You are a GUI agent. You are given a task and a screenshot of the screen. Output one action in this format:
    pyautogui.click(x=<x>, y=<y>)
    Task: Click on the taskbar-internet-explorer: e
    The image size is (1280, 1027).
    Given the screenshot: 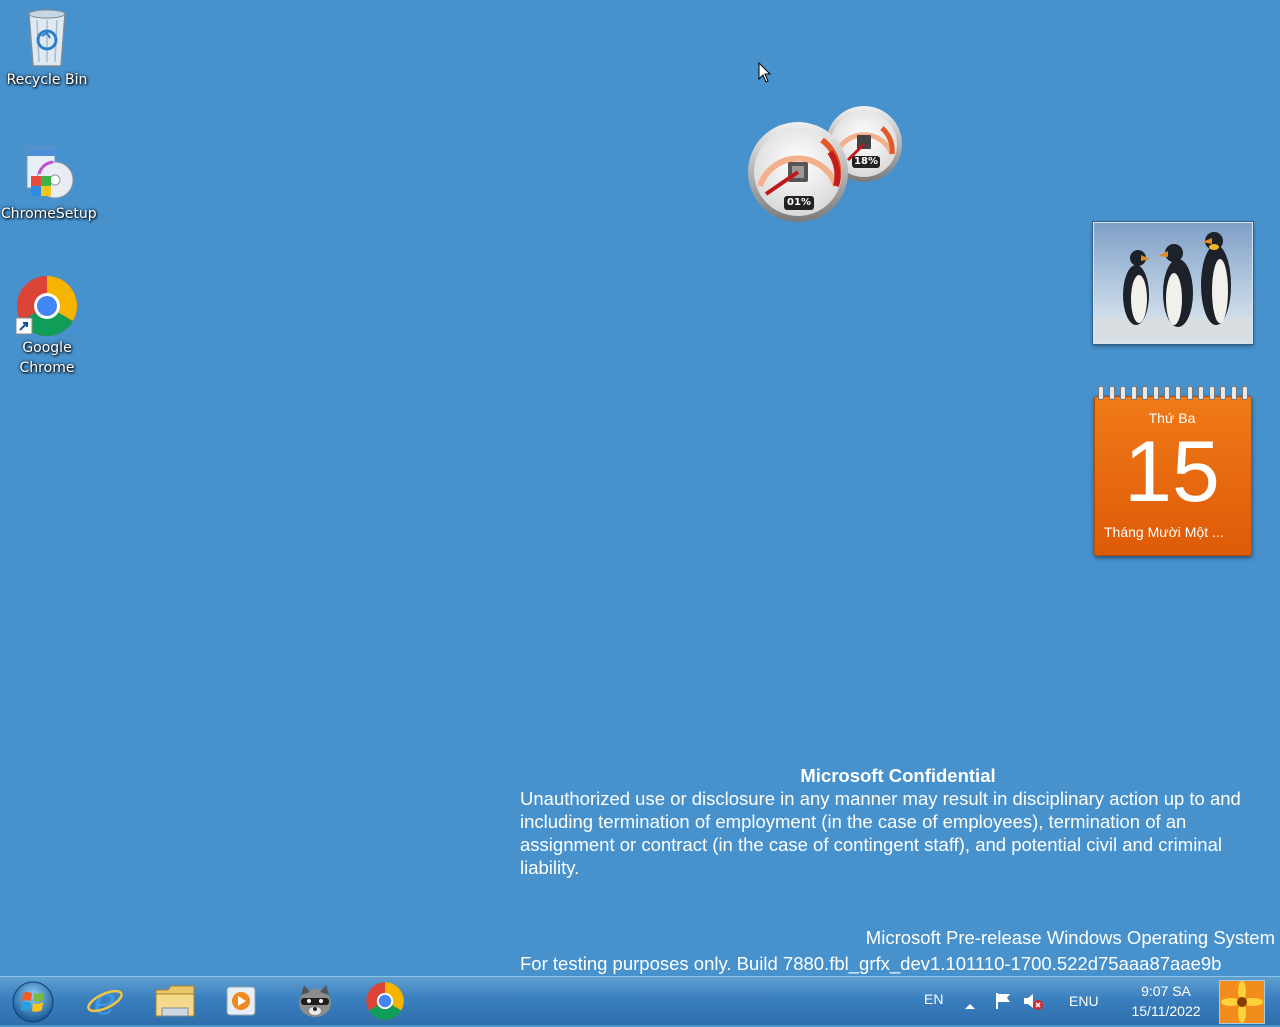 What is the action you would take?
    pyautogui.click(x=105, y=1001)
    